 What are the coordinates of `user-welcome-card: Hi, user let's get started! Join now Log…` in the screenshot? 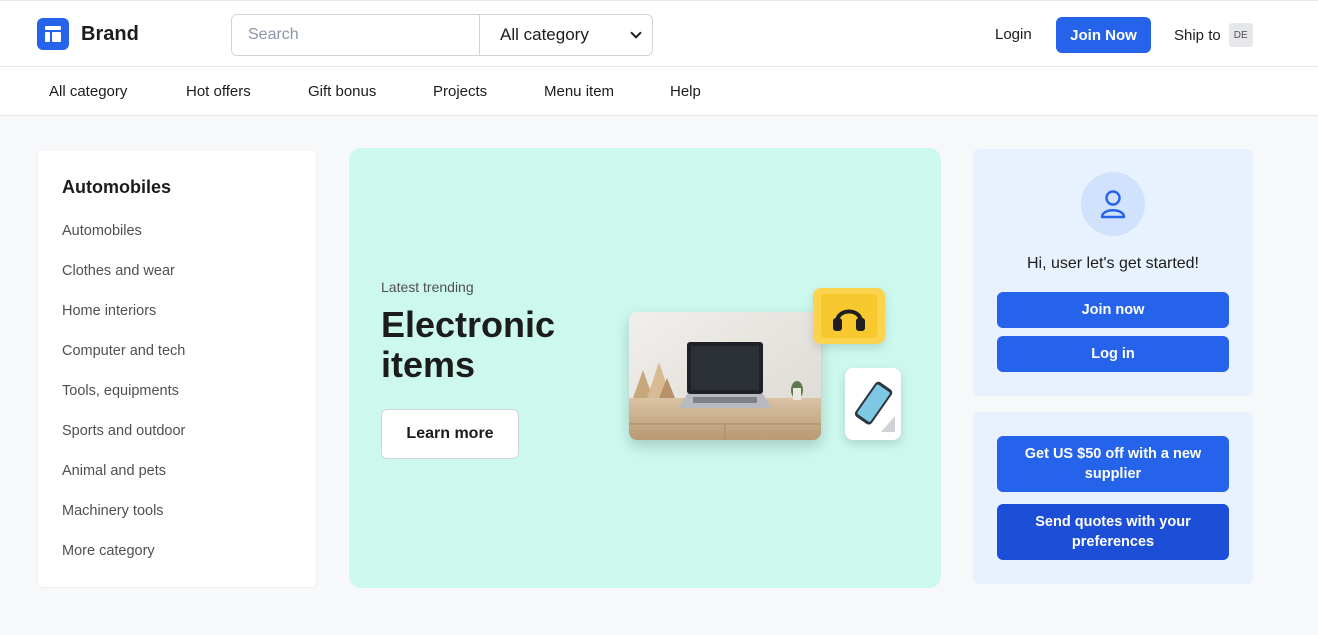 It's located at (1113, 272).